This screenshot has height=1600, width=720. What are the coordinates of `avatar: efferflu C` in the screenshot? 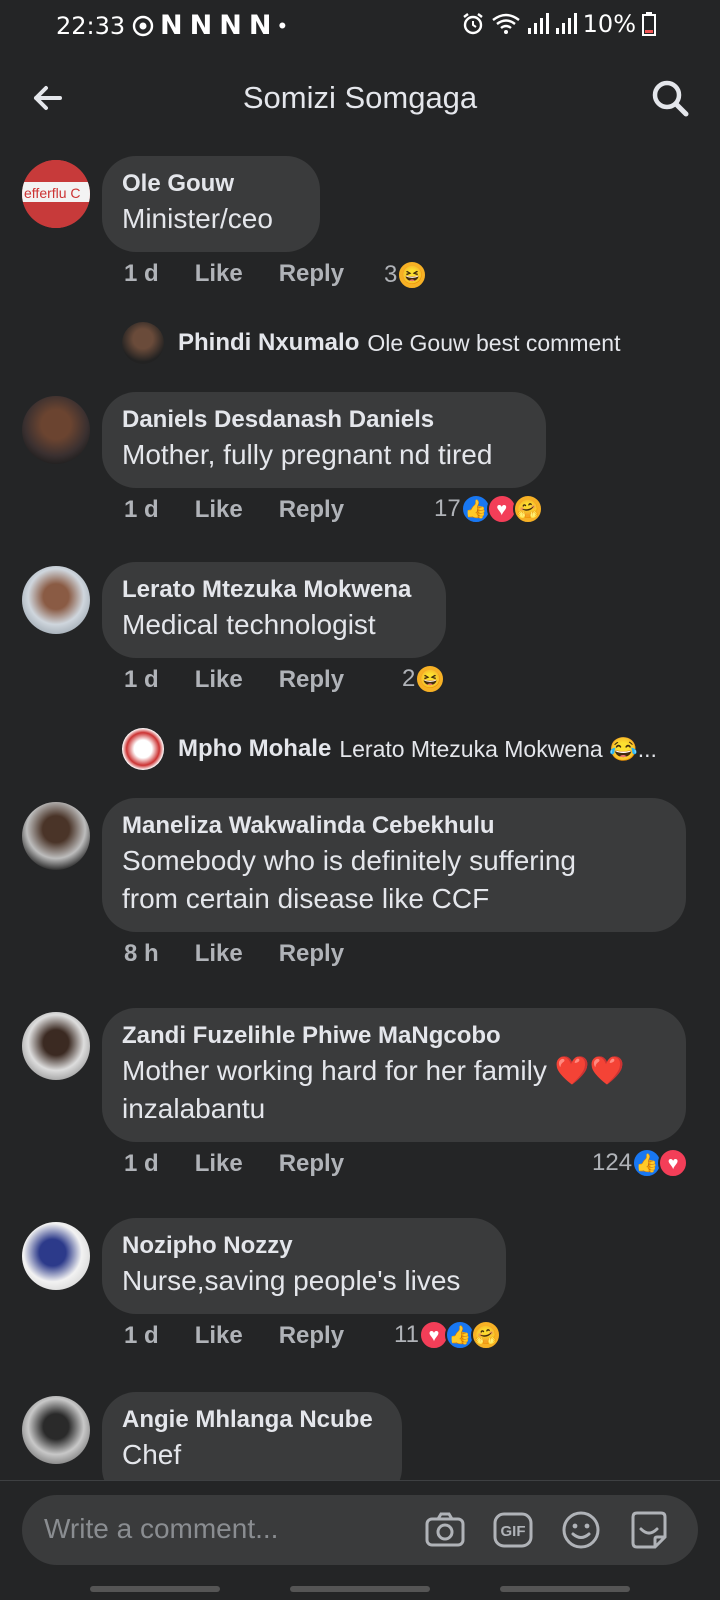 It's located at (56, 194).